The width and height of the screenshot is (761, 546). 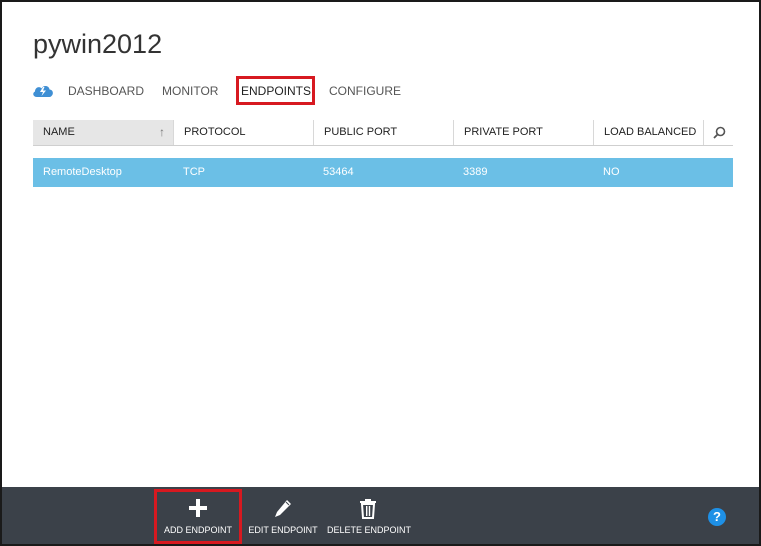 What do you see at coordinates (648, 132) in the screenshot?
I see `column-header-load-balanced: LOAD BALANCED` at bounding box center [648, 132].